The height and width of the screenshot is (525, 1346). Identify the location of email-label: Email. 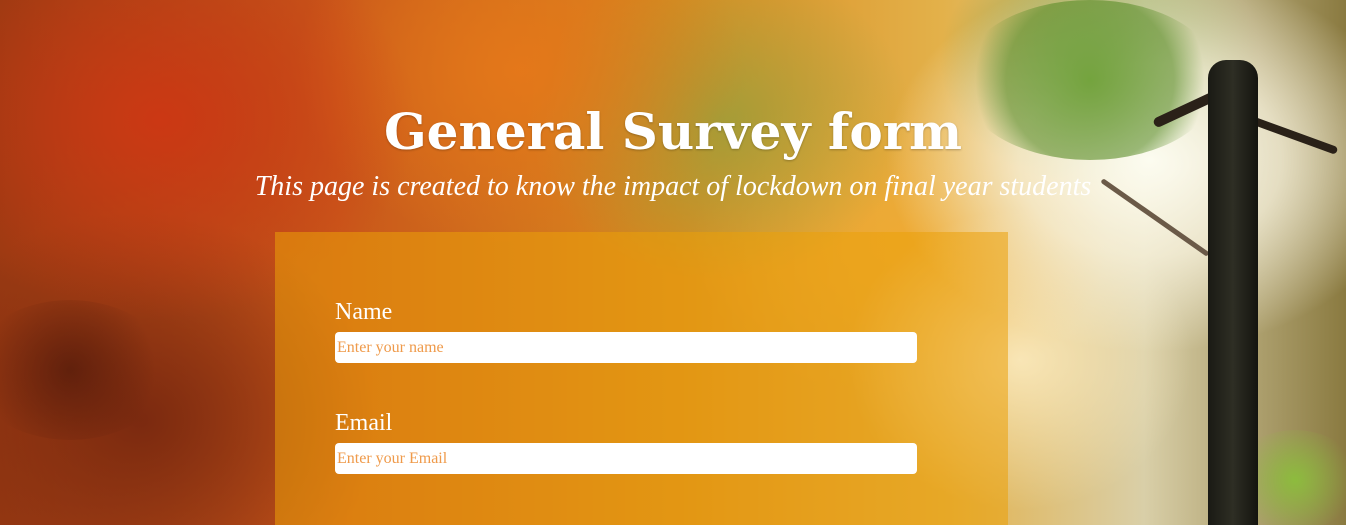
(364, 423).